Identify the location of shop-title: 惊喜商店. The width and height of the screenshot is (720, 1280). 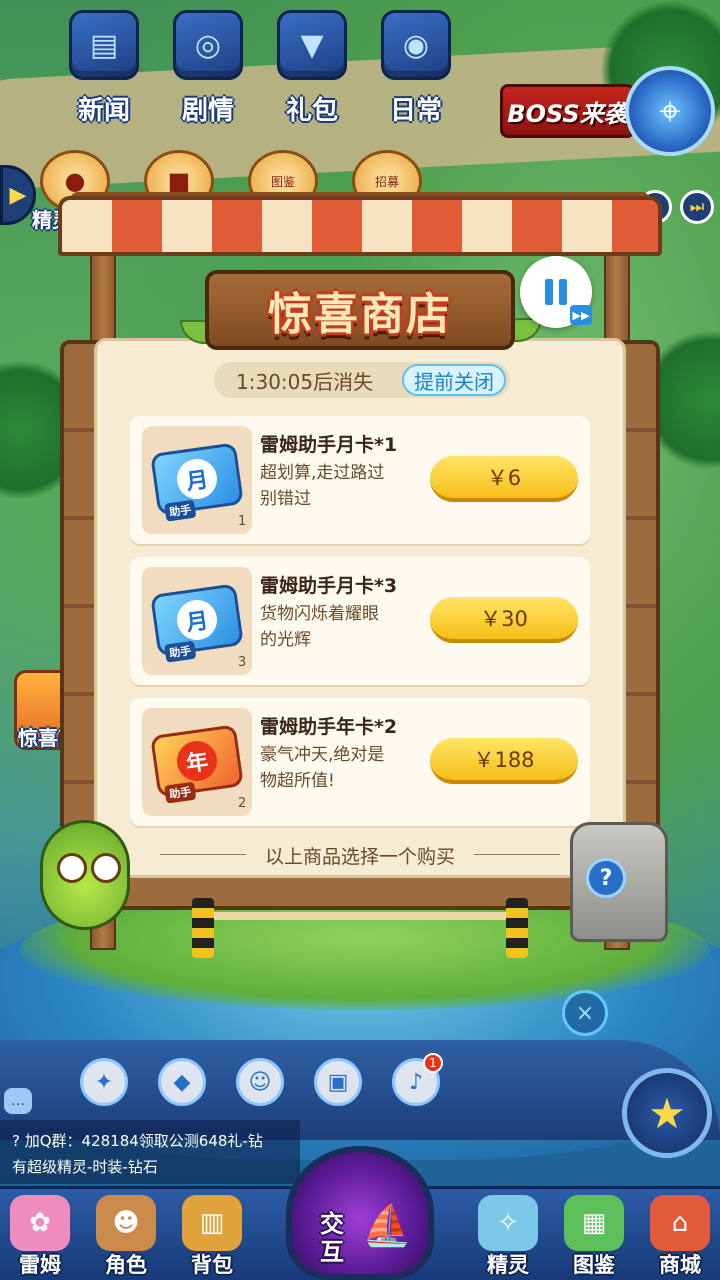
(360, 314).